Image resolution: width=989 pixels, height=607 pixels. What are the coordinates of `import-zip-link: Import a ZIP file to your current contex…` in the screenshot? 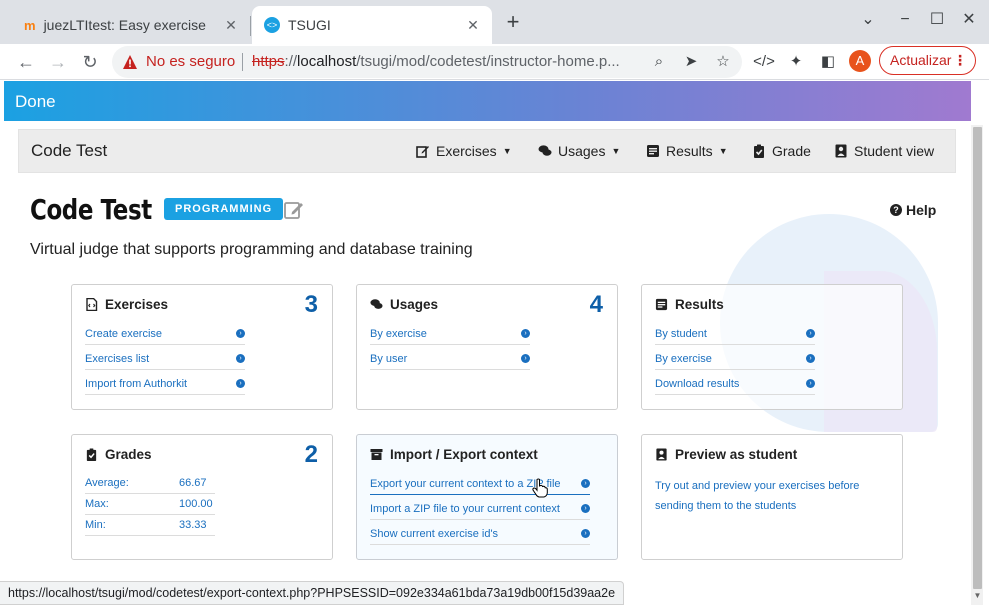 It's located at (480, 509).